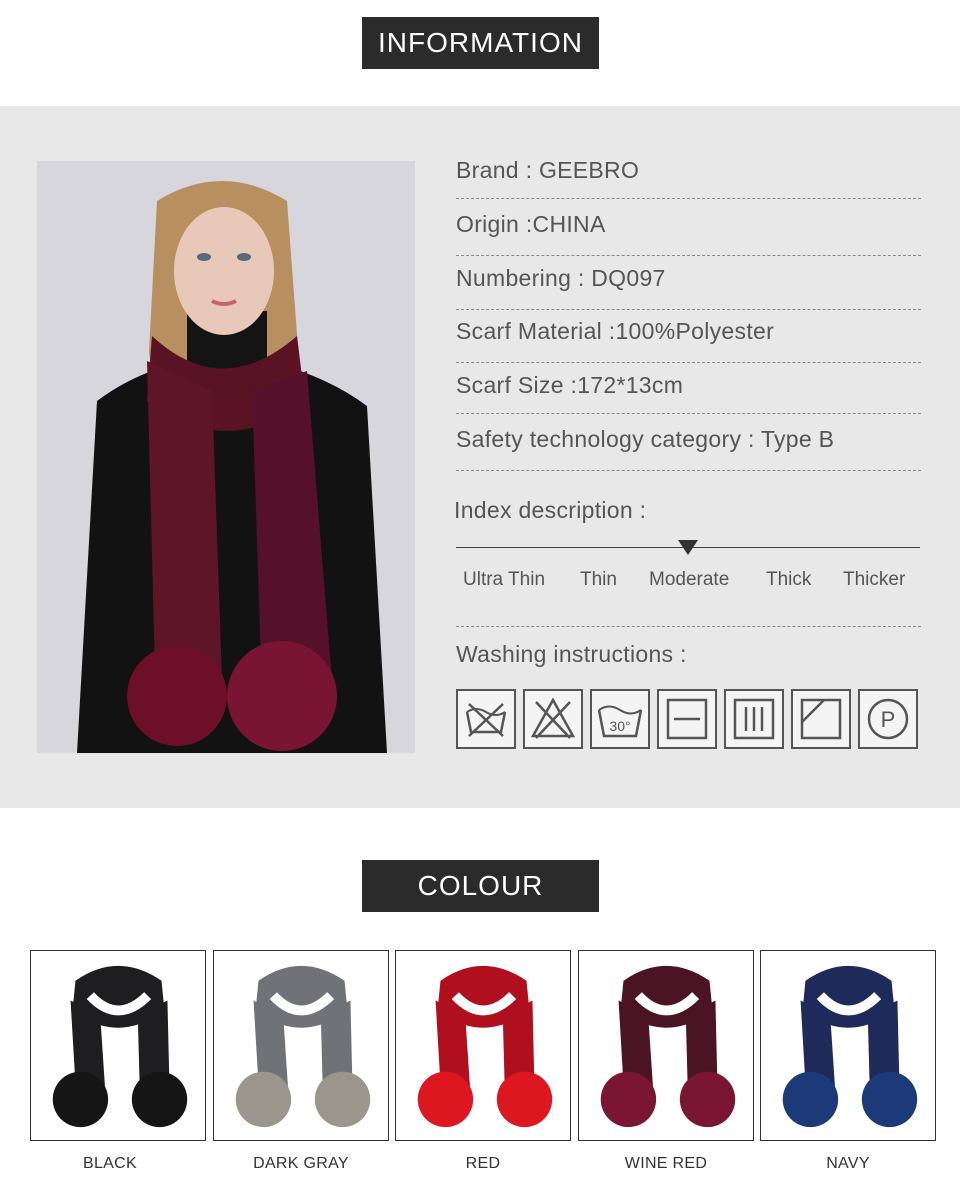 The height and width of the screenshot is (1183, 960). I want to click on colour-option-navy, so click(848, 1045).